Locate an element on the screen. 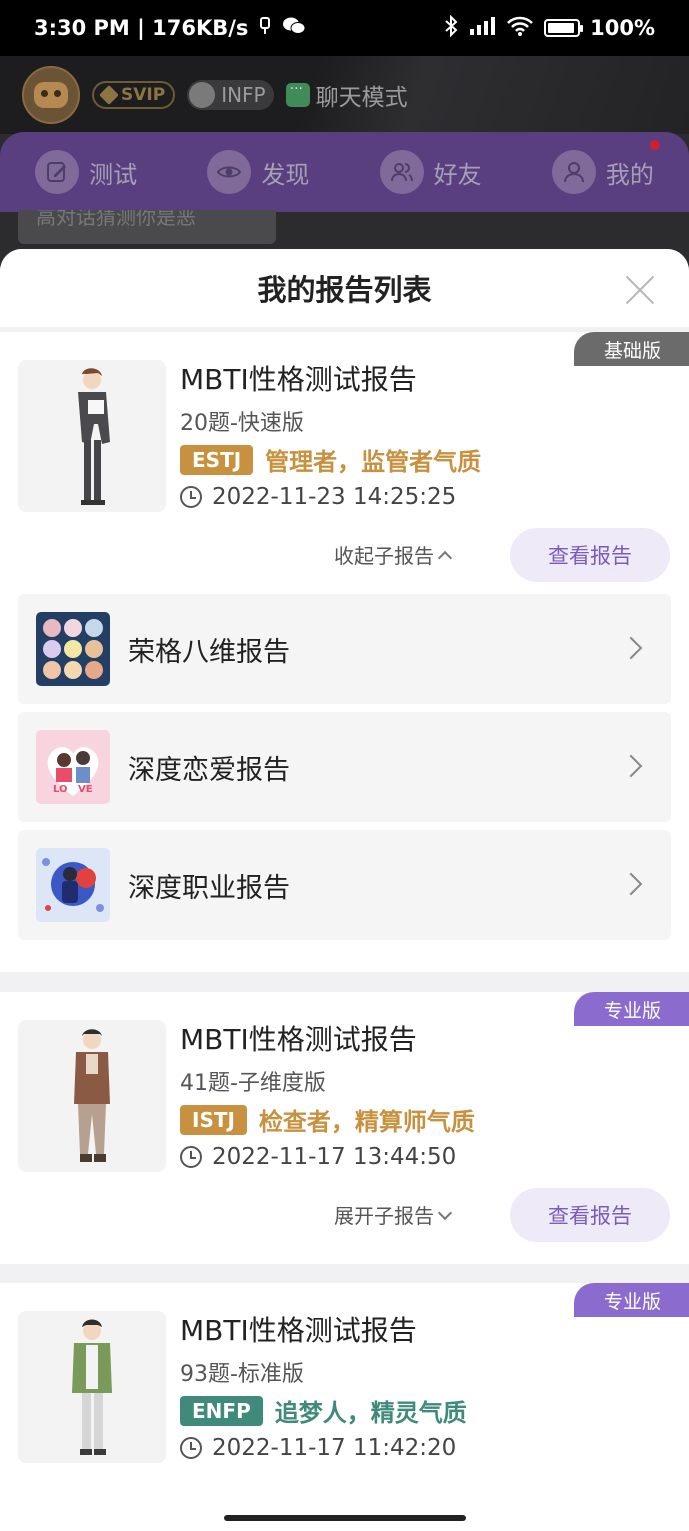  tab-bar: 测试 发现 好友 我的 is located at coordinates (344, 172).